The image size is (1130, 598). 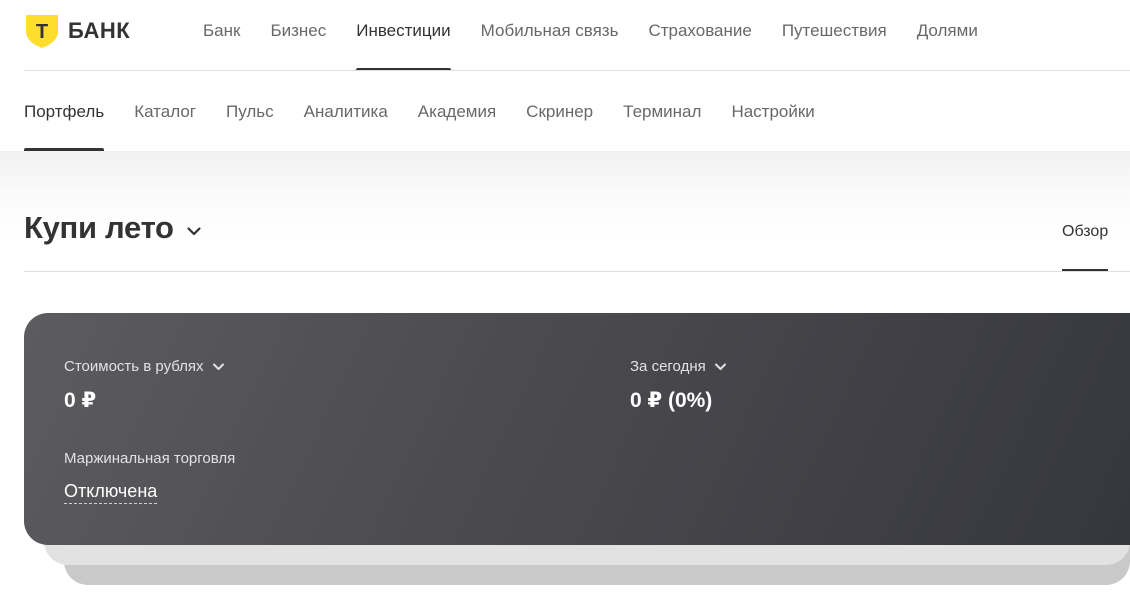 What do you see at coordinates (457, 111) in the screenshot?
I see `sub-nav-academy: Академия` at bounding box center [457, 111].